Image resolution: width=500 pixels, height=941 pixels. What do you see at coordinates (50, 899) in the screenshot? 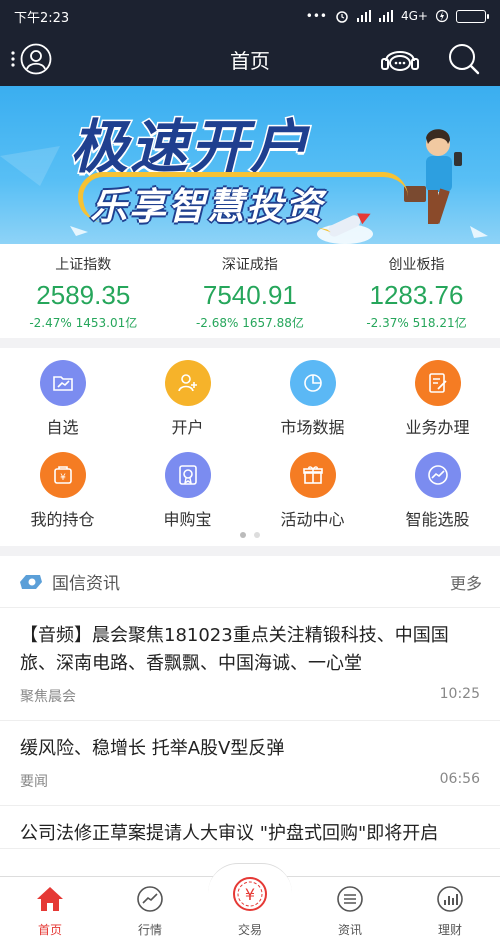
I see `home-icon` at bounding box center [50, 899].